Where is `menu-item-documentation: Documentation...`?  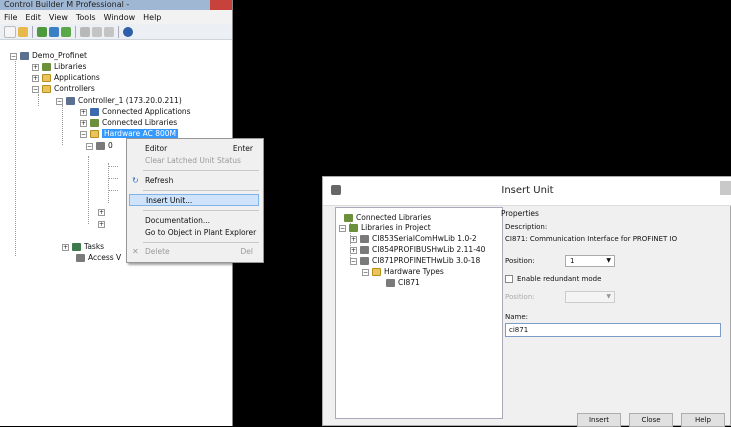
menu-item-documentation: Documentation... is located at coordinates (194, 221).